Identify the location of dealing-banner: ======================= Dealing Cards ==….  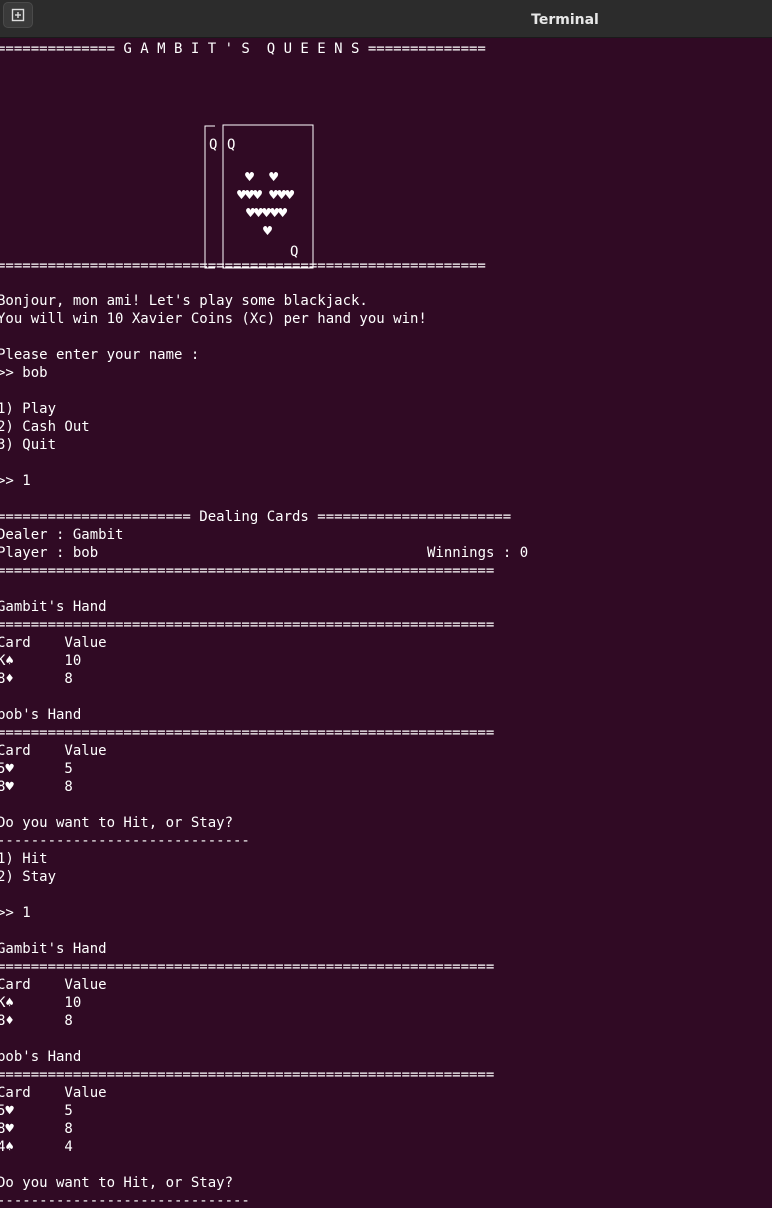
(256, 517).